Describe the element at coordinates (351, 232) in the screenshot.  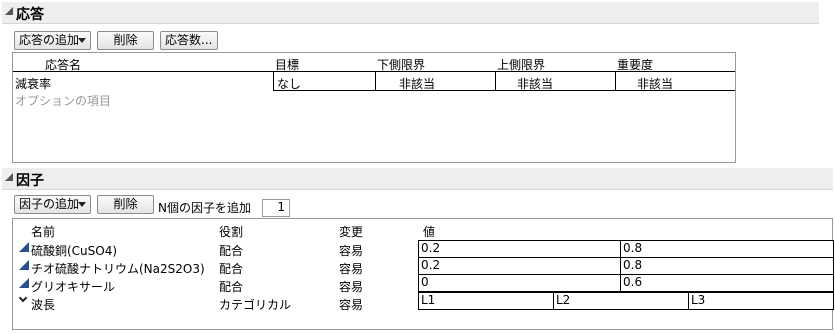
I see `col-change: 変更` at that location.